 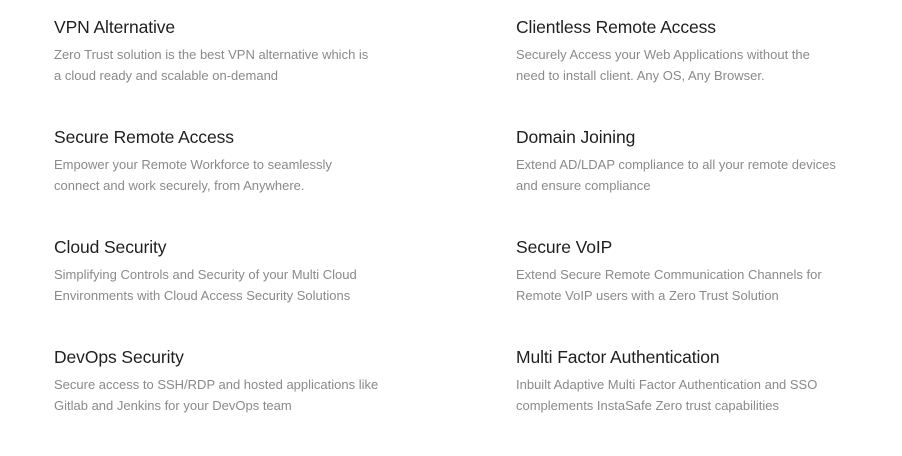 What do you see at coordinates (618, 357) in the screenshot?
I see `feature-title: Multi Factor Authentication` at bounding box center [618, 357].